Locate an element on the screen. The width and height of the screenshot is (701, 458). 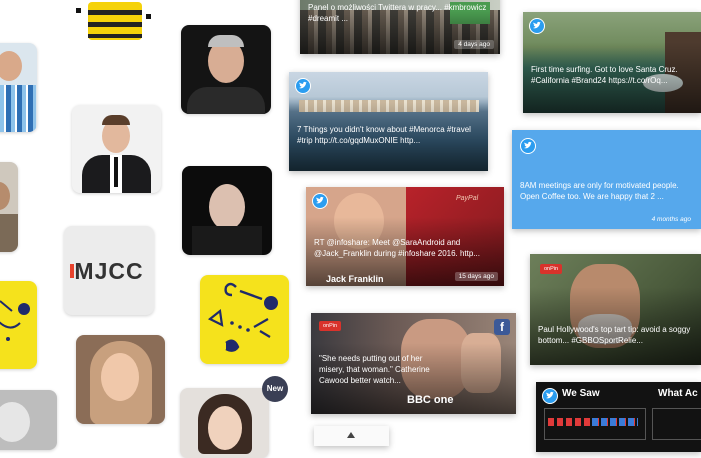
avatar-smiling-woman is located at coordinates (120, 379).